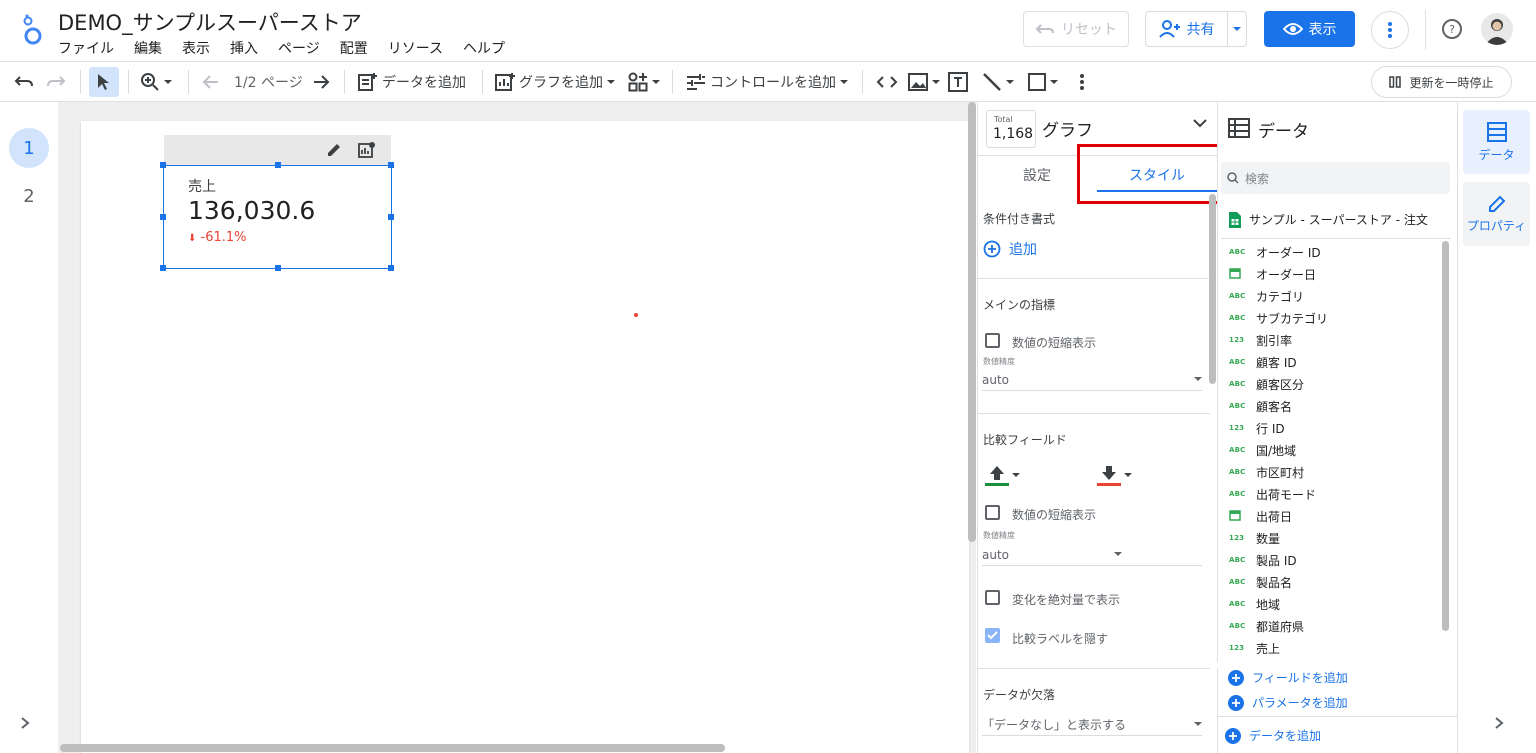 The width and height of the screenshot is (1536, 753). I want to click on add-conditional-format-button: 追加, so click(1010, 249).